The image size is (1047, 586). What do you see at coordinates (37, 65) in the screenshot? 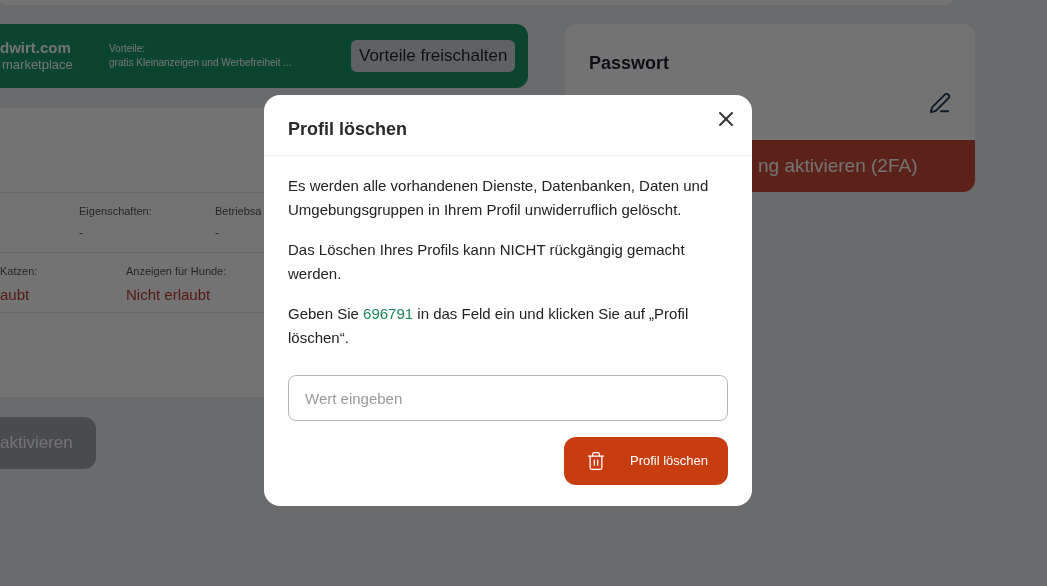
I see `brand-tagline: marketplace` at bounding box center [37, 65].